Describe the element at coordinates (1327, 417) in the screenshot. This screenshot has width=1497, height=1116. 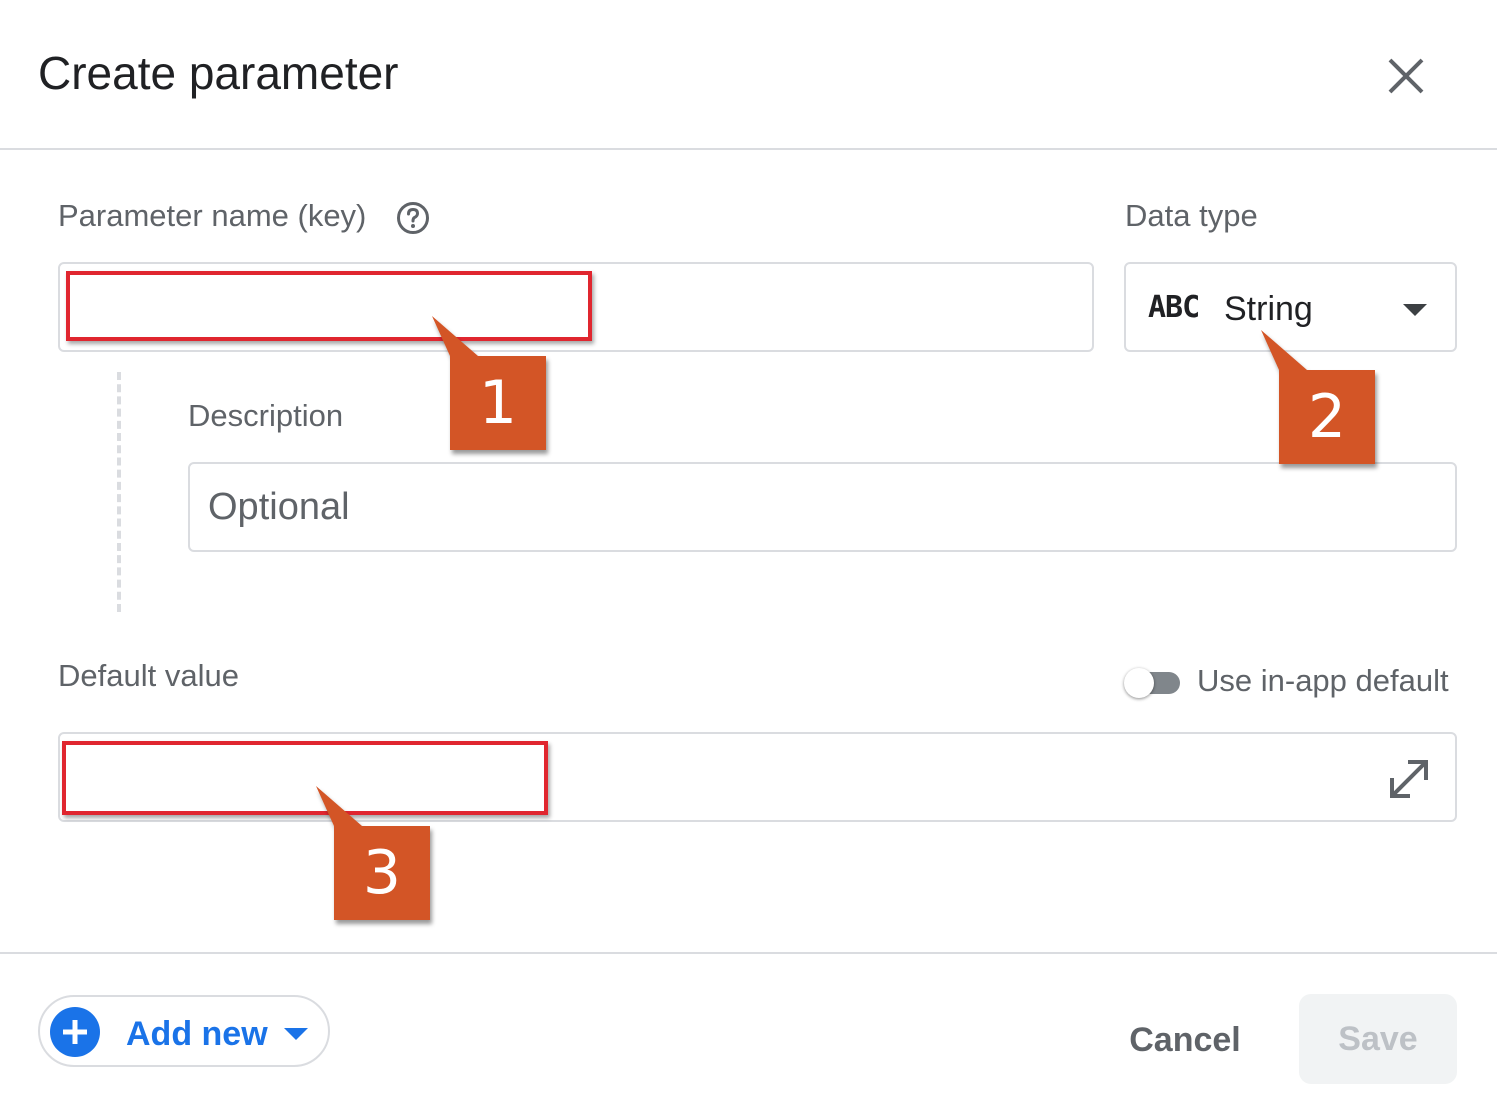
I see `callout-number: 2` at that location.